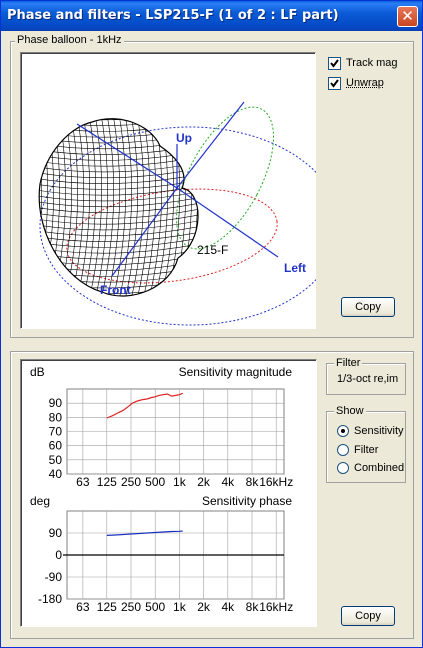 This screenshot has width=423, height=648. What do you see at coordinates (343, 450) in the screenshot?
I see `radio-filter` at bounding box center [343, 450].